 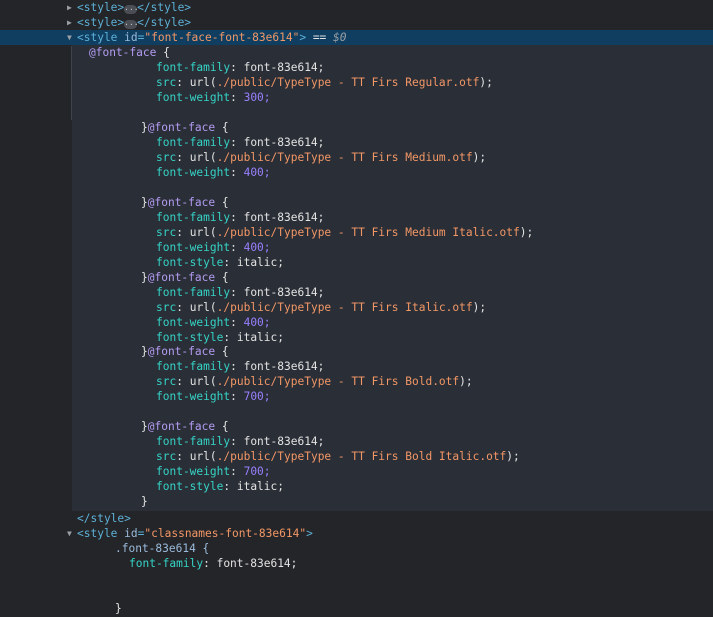 What do you see at coordinates (356, 22) in the screenshot?
I see `dom-node-style-2: <style>···</style>` at bounding box center [356, 22].